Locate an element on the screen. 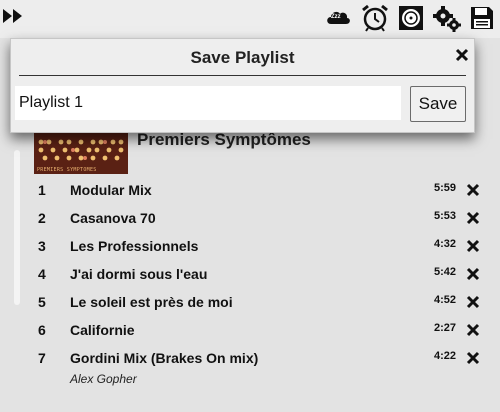  track-number: 2 is located at coordinates (42, 218).